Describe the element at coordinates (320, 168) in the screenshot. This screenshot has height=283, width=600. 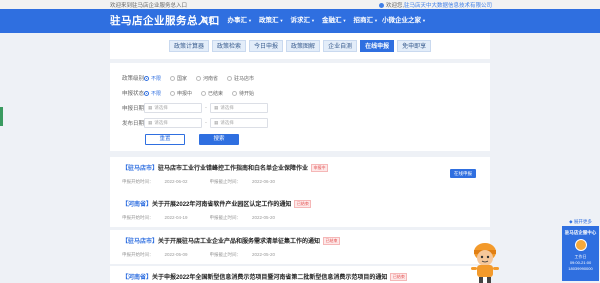
I see `status-badge: 申报中` at that location.